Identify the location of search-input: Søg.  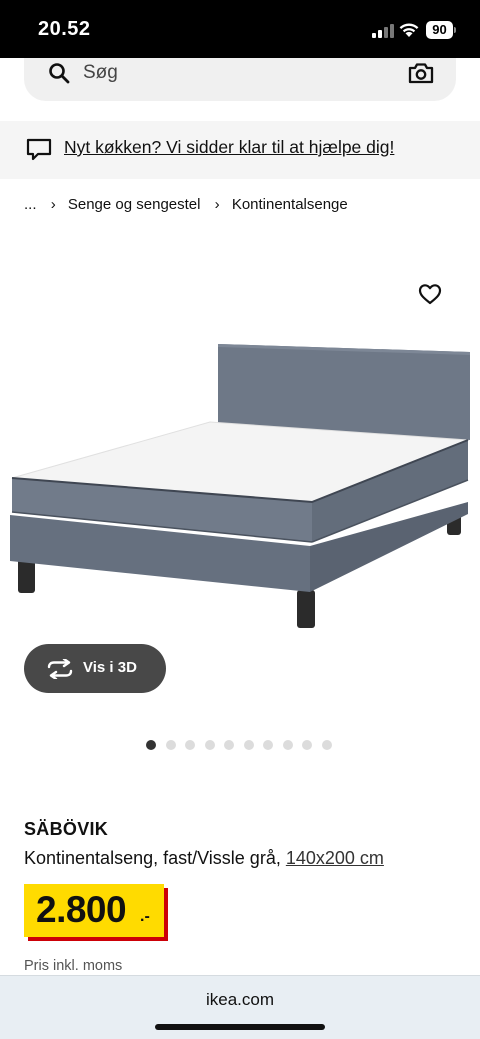
(240, 79).